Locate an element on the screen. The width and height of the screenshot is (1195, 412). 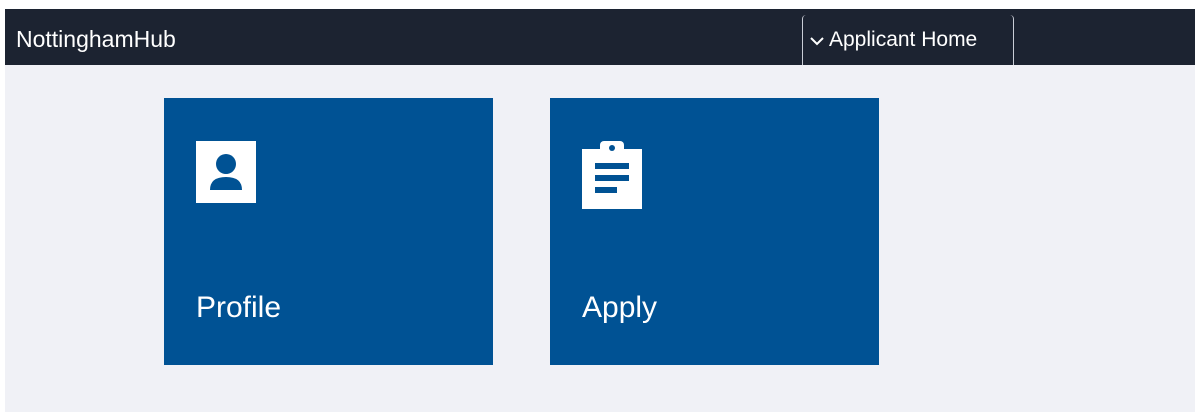
clipboard-icon is located at coordinates (612, 175).